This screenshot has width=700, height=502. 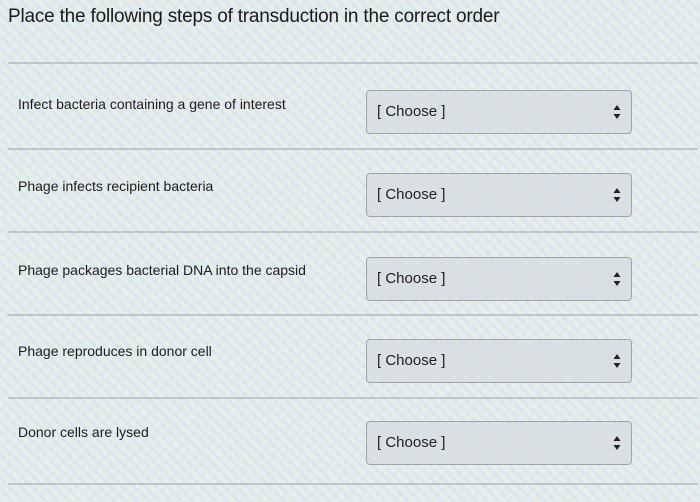 I want to click on order-select-1: [ Choose ], so click(x=499, y=112).